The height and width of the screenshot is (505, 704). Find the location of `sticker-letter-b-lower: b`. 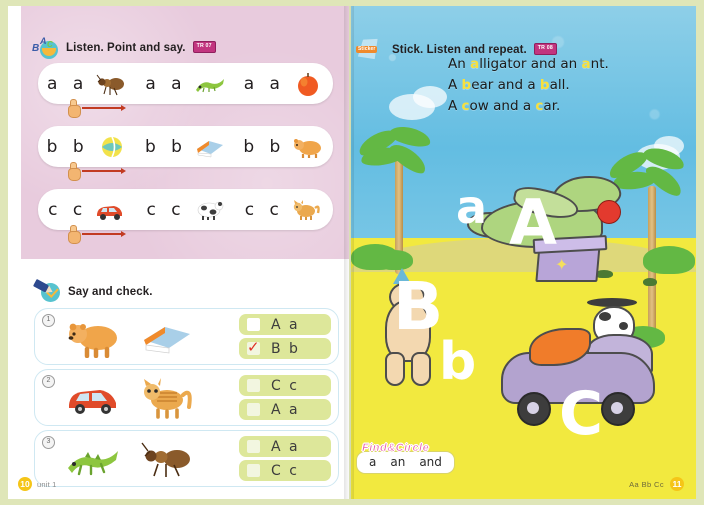

sticker-letter-b-lower: b is located at coordinates (457, 362).